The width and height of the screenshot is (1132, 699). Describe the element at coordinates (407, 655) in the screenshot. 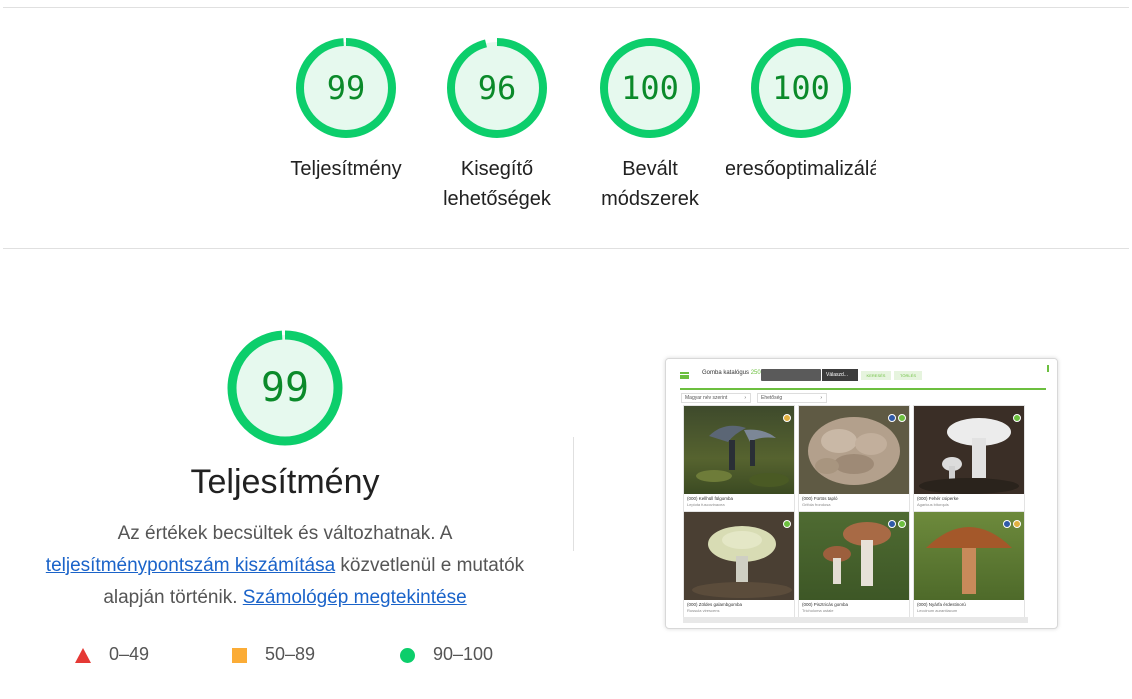

I see `green-circle-icon` at that location.